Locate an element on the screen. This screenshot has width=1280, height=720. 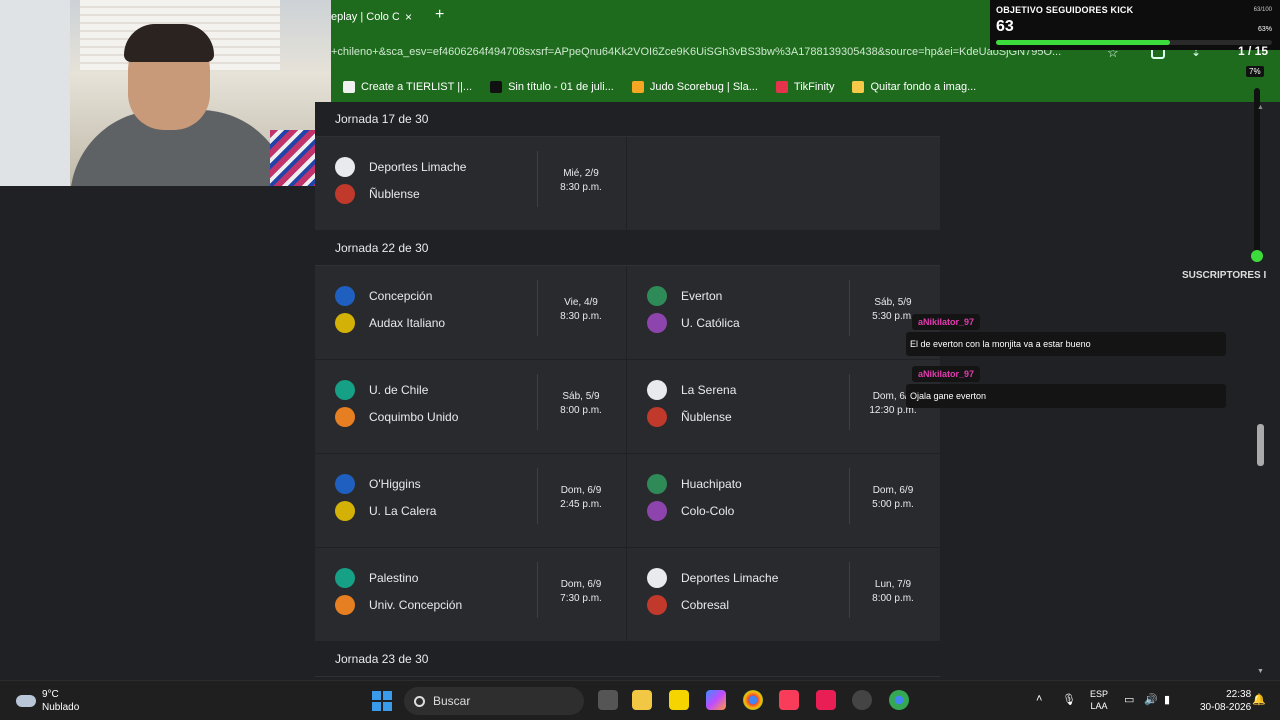
team-name: Coquimbo Unido is located at coordinates (414, 417).